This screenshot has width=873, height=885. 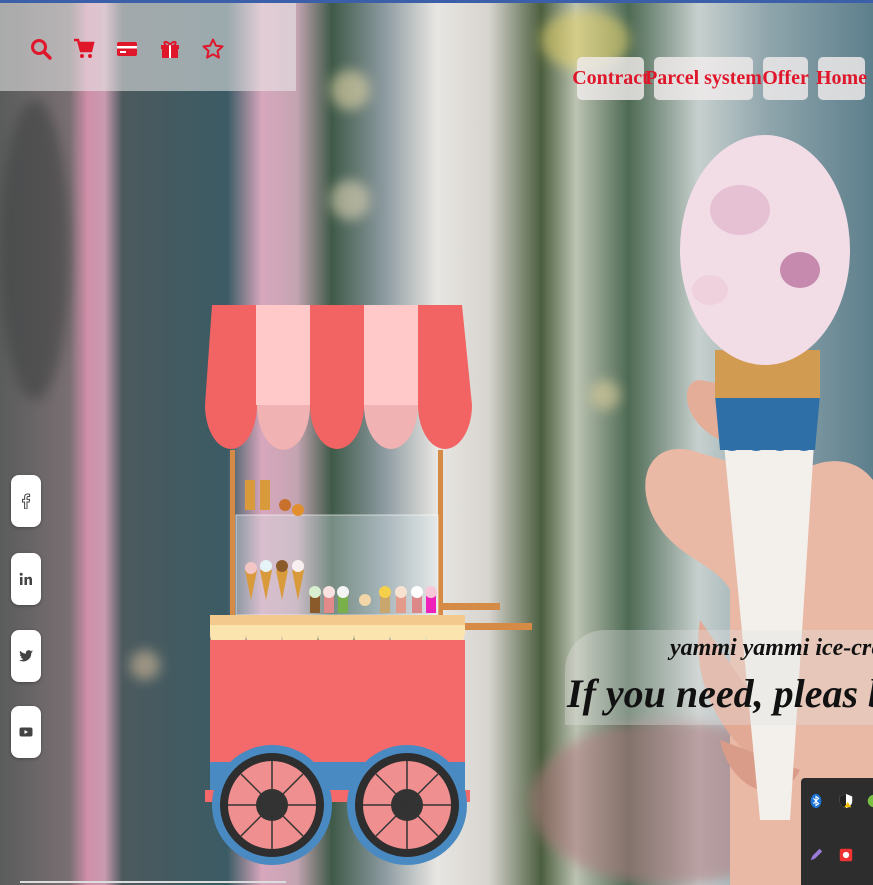 I want to click on record-icon, so click(x=846, y=855).